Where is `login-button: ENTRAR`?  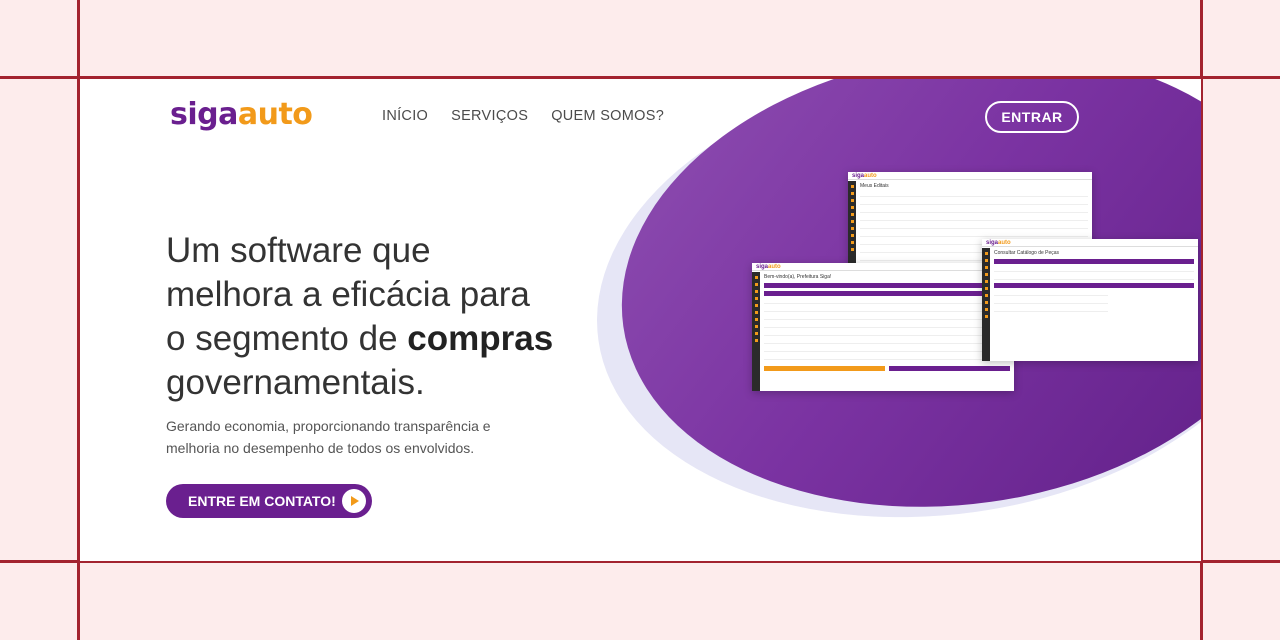 login-button: ENTRAR is located at coordinates (1032, 117).